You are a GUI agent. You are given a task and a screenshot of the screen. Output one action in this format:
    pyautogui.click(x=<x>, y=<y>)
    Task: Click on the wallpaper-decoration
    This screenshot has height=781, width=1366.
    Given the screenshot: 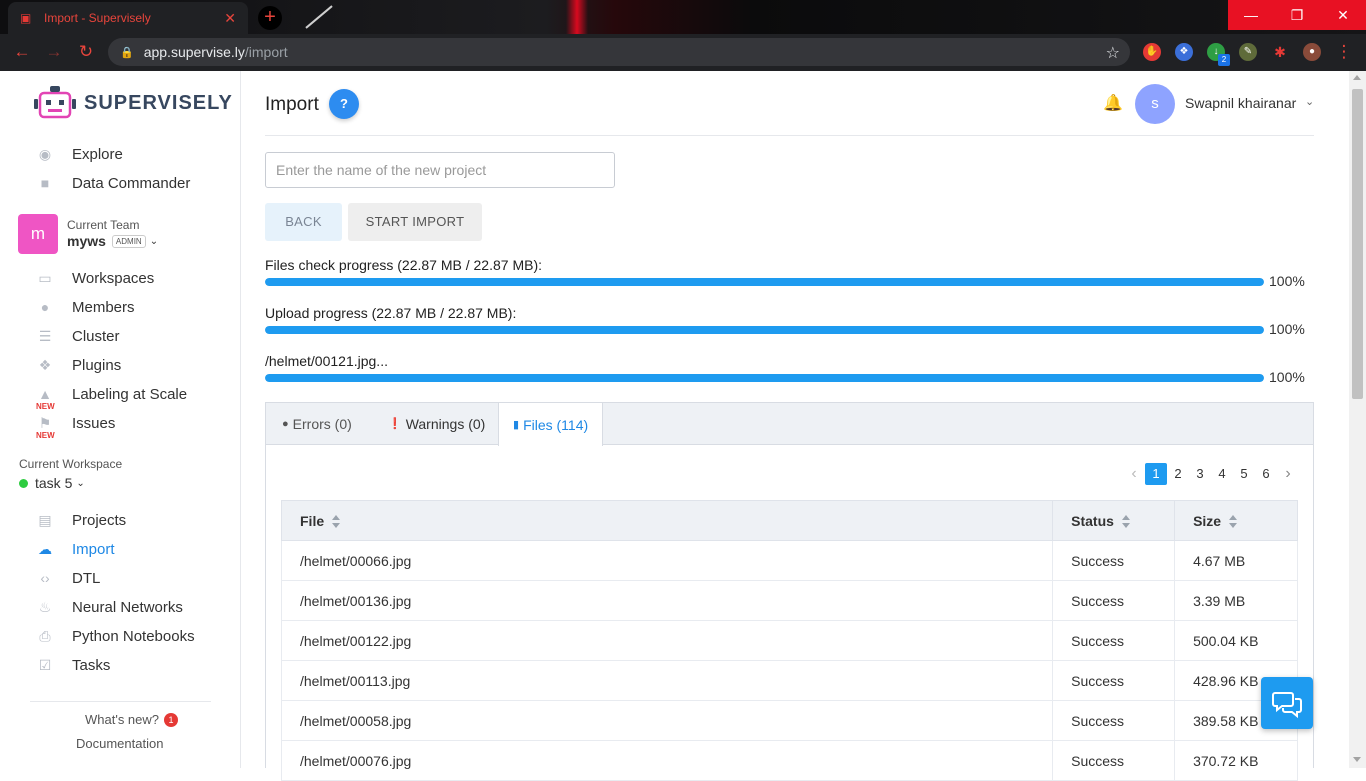 What is the action you would take?
    pyautogui.click(x=319, y=17)
    